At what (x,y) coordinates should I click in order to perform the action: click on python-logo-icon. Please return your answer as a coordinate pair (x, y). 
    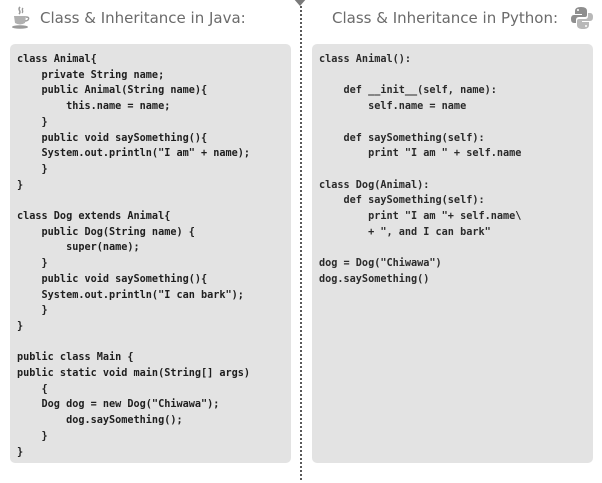
    Looking at the image, I should click on (582, 18).